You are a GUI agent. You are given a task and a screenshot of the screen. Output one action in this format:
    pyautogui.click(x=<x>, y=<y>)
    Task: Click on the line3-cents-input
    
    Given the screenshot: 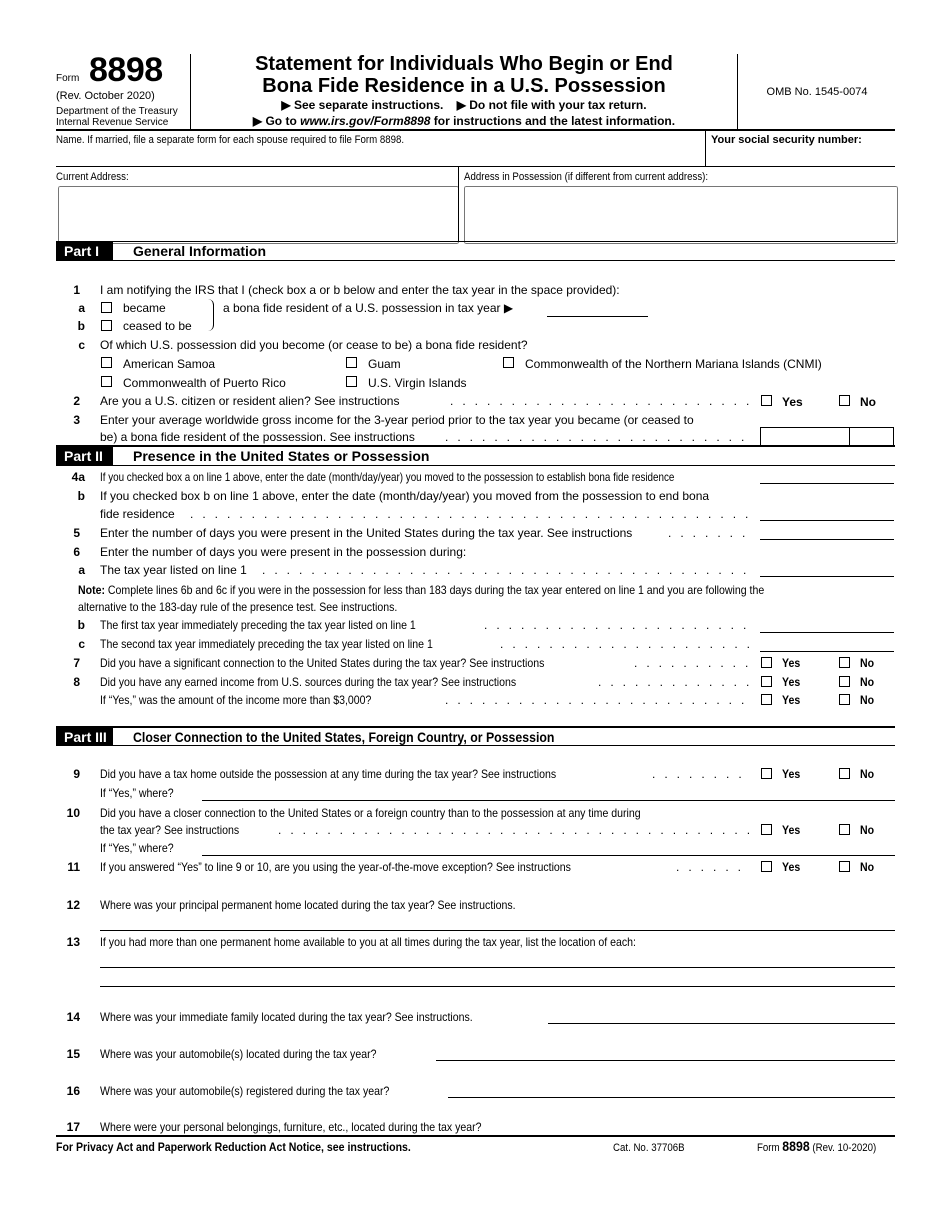 What is the action you would take?
    pyautogui.click(x=873, y=437)
    